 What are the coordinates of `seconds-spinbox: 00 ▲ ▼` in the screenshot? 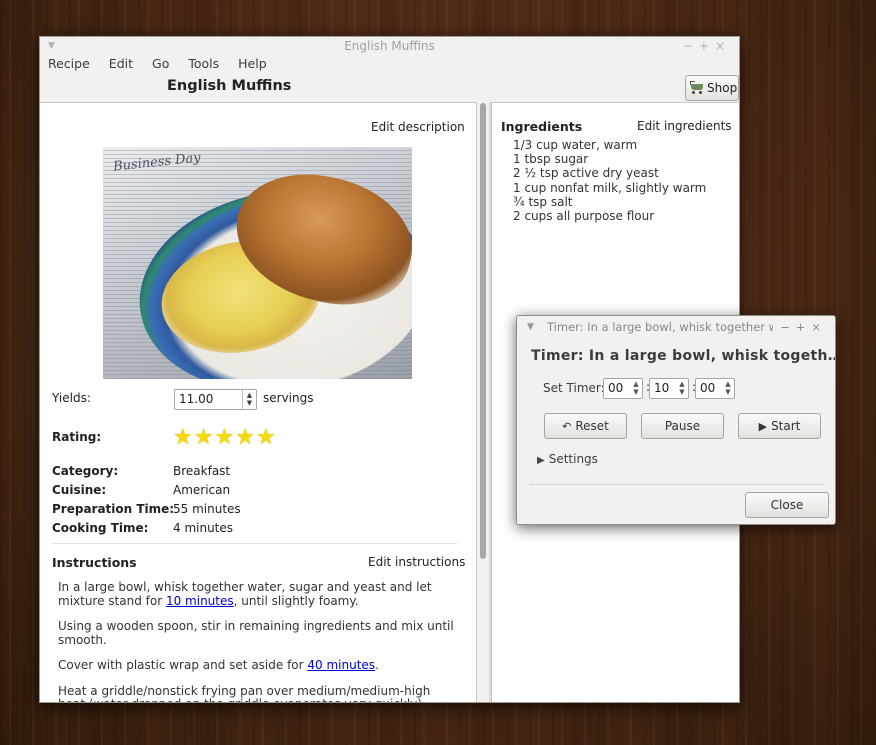 It's located at (715, 388).